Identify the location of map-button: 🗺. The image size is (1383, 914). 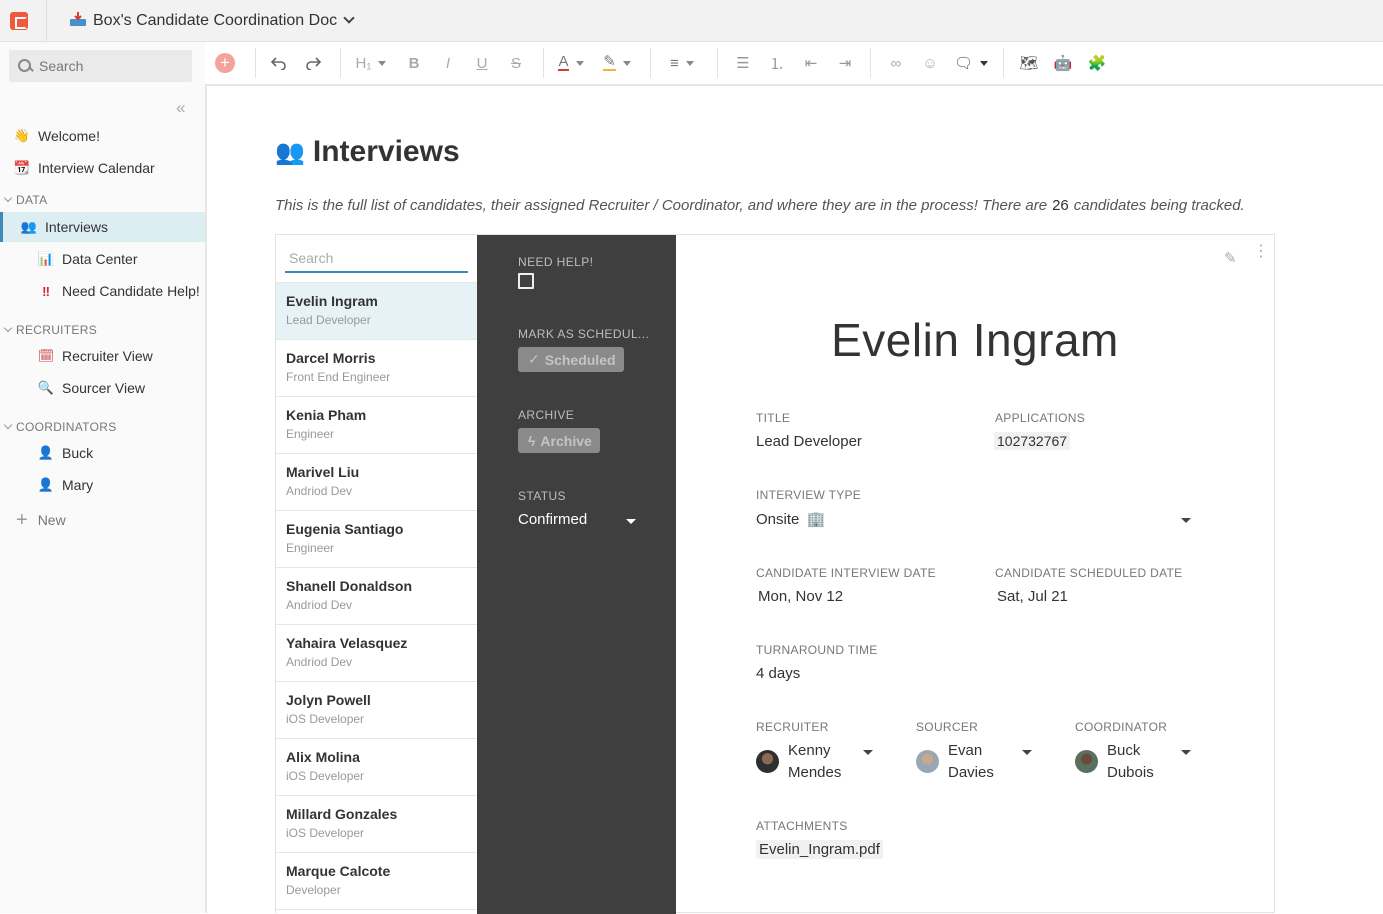
(1029, 63).